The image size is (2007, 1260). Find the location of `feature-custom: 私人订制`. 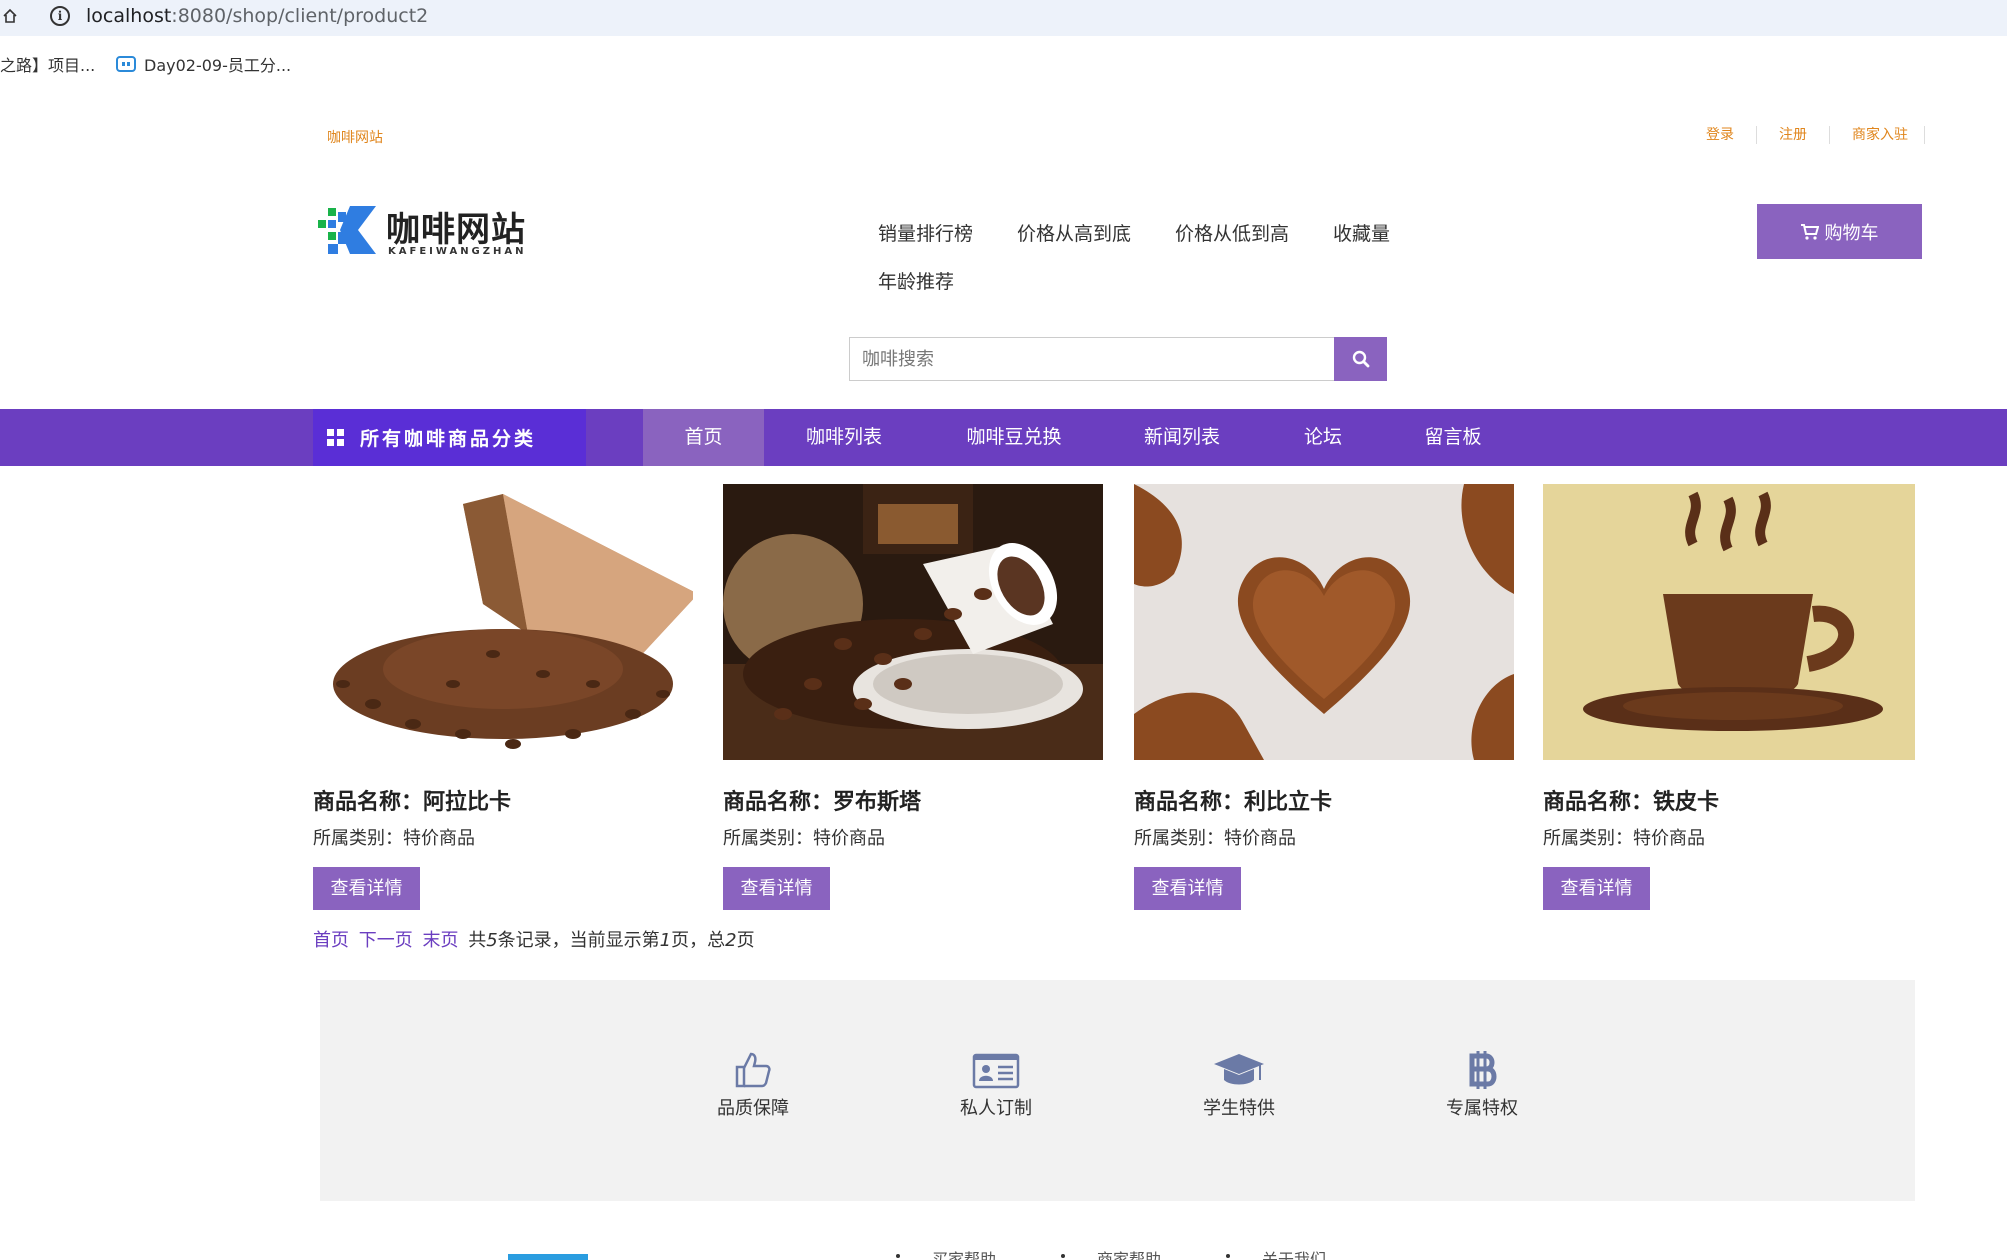

feature-custom: 私人订制 is located at coordinates (996, 1085).